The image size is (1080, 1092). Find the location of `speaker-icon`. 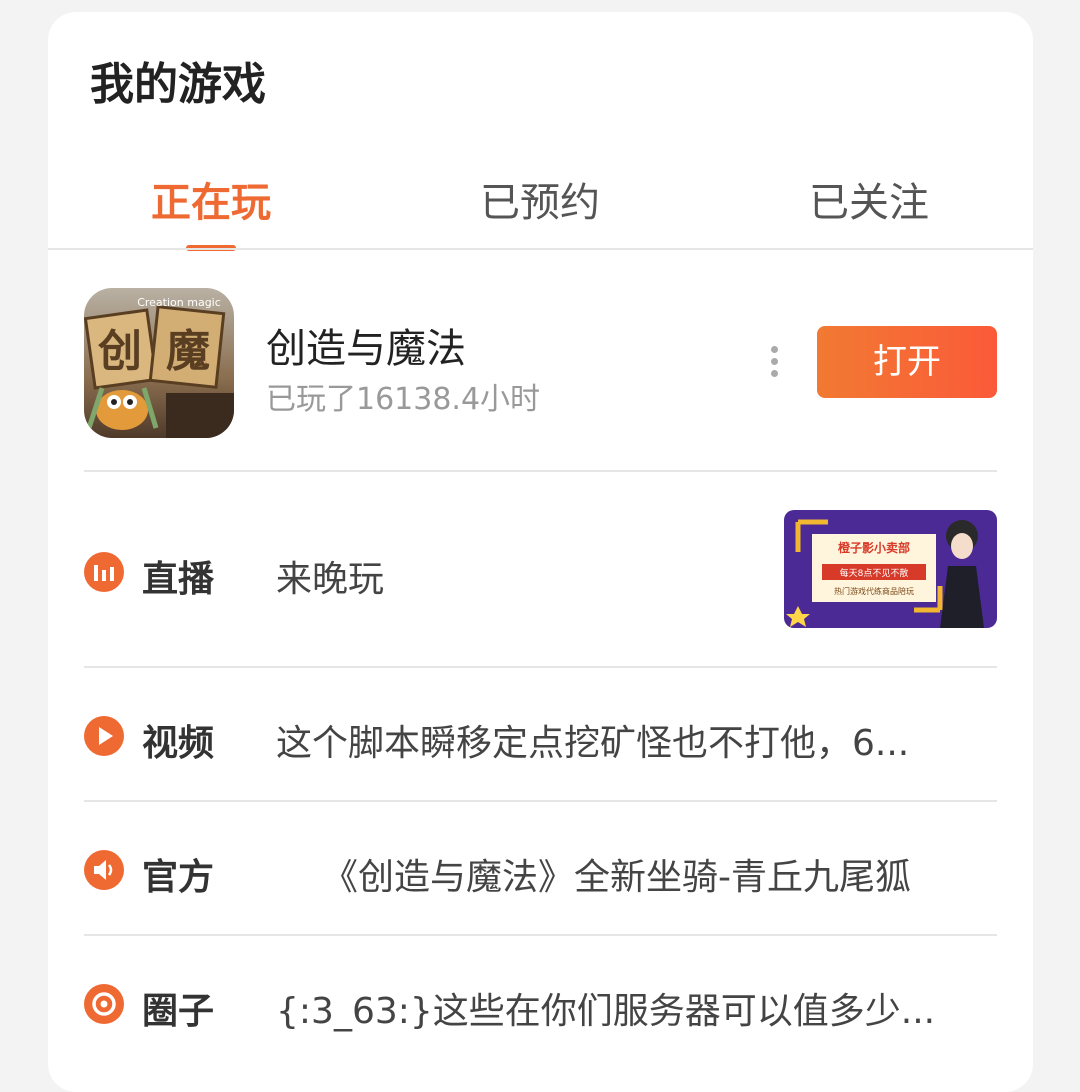

speaker-icon is located at coordinates (104, 870).